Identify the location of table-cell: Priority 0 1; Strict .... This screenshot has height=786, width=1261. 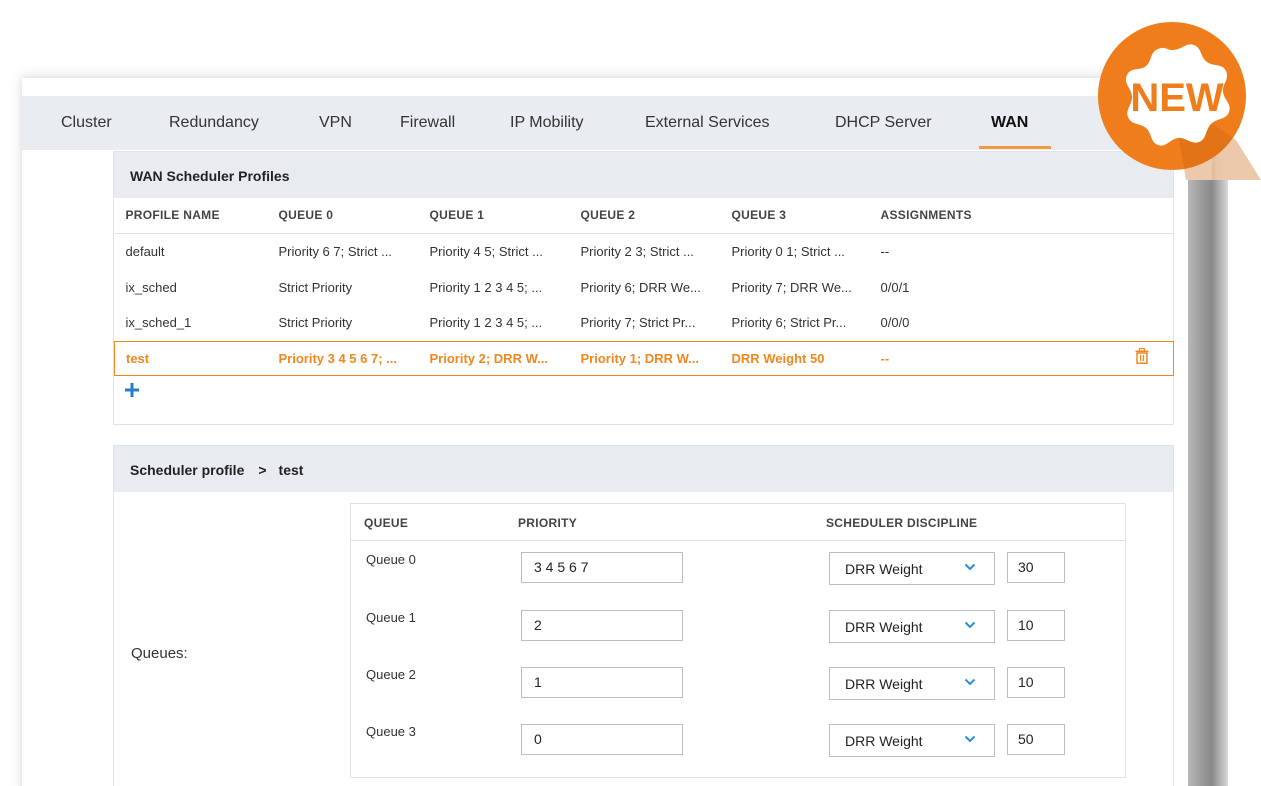
(788, 251).